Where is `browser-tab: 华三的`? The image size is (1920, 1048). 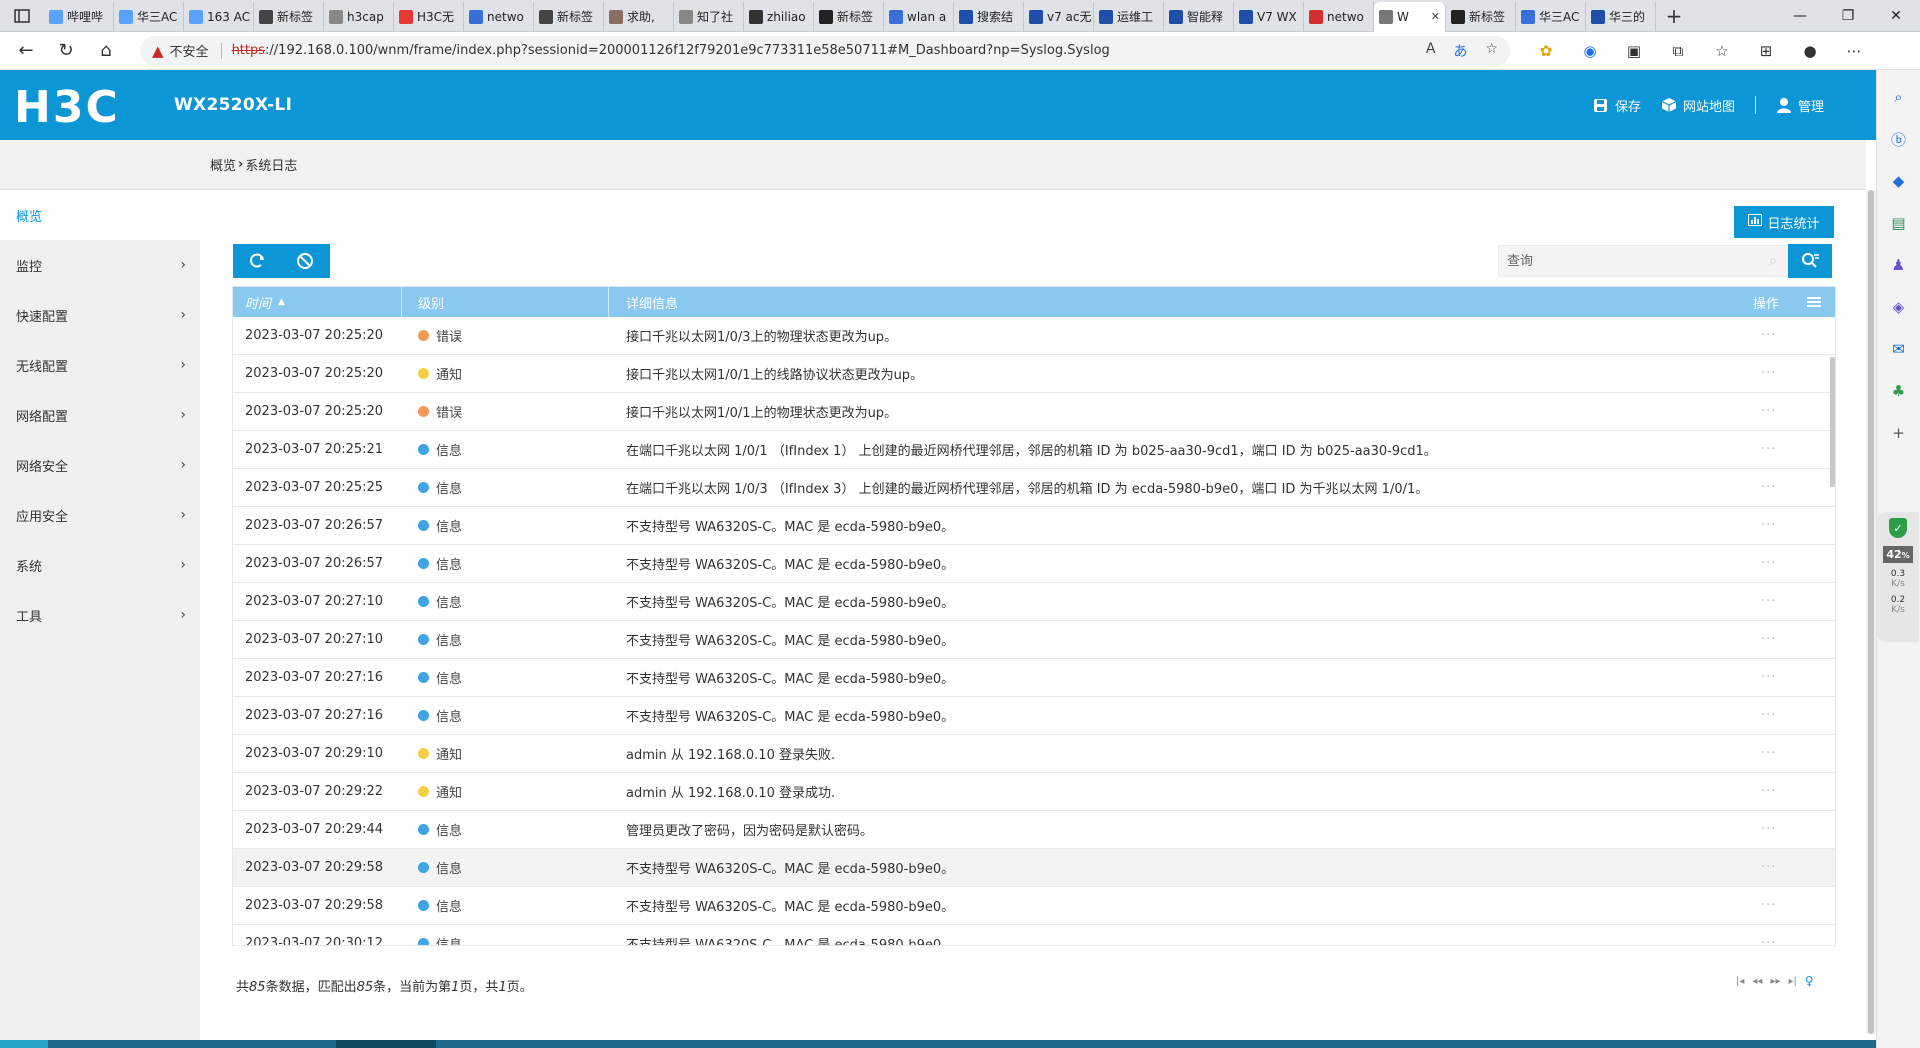
browser-tab: 华三的 is located at coordinates (1621, 16).